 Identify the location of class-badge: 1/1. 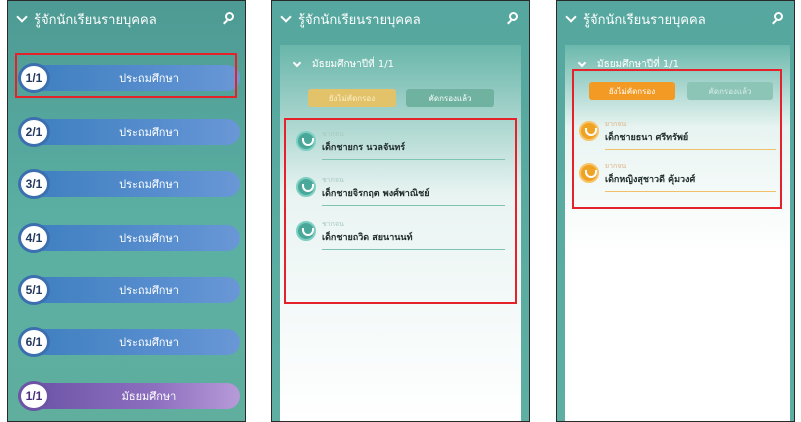
(34, 396).